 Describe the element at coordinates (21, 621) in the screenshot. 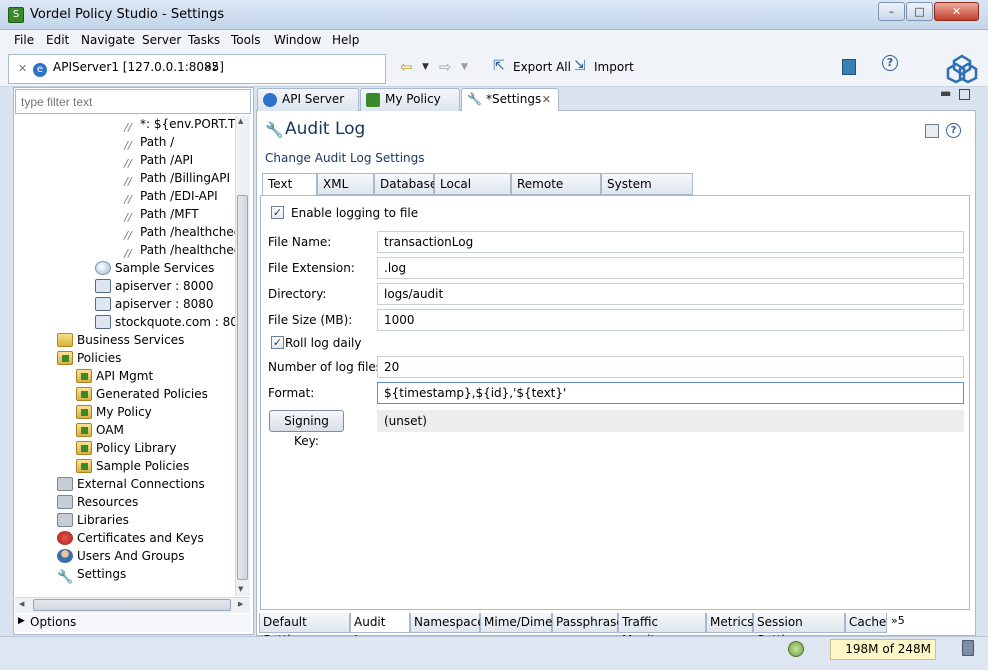

I see `expand-arrow-icon: ▶` at that location.